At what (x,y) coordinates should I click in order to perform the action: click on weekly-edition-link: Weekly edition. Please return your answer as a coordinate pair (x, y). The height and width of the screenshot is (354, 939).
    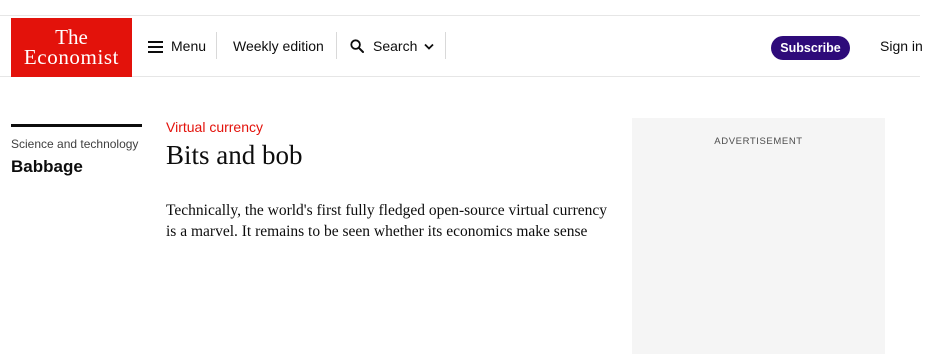
    Looking at the image, I should click on (278, 46).